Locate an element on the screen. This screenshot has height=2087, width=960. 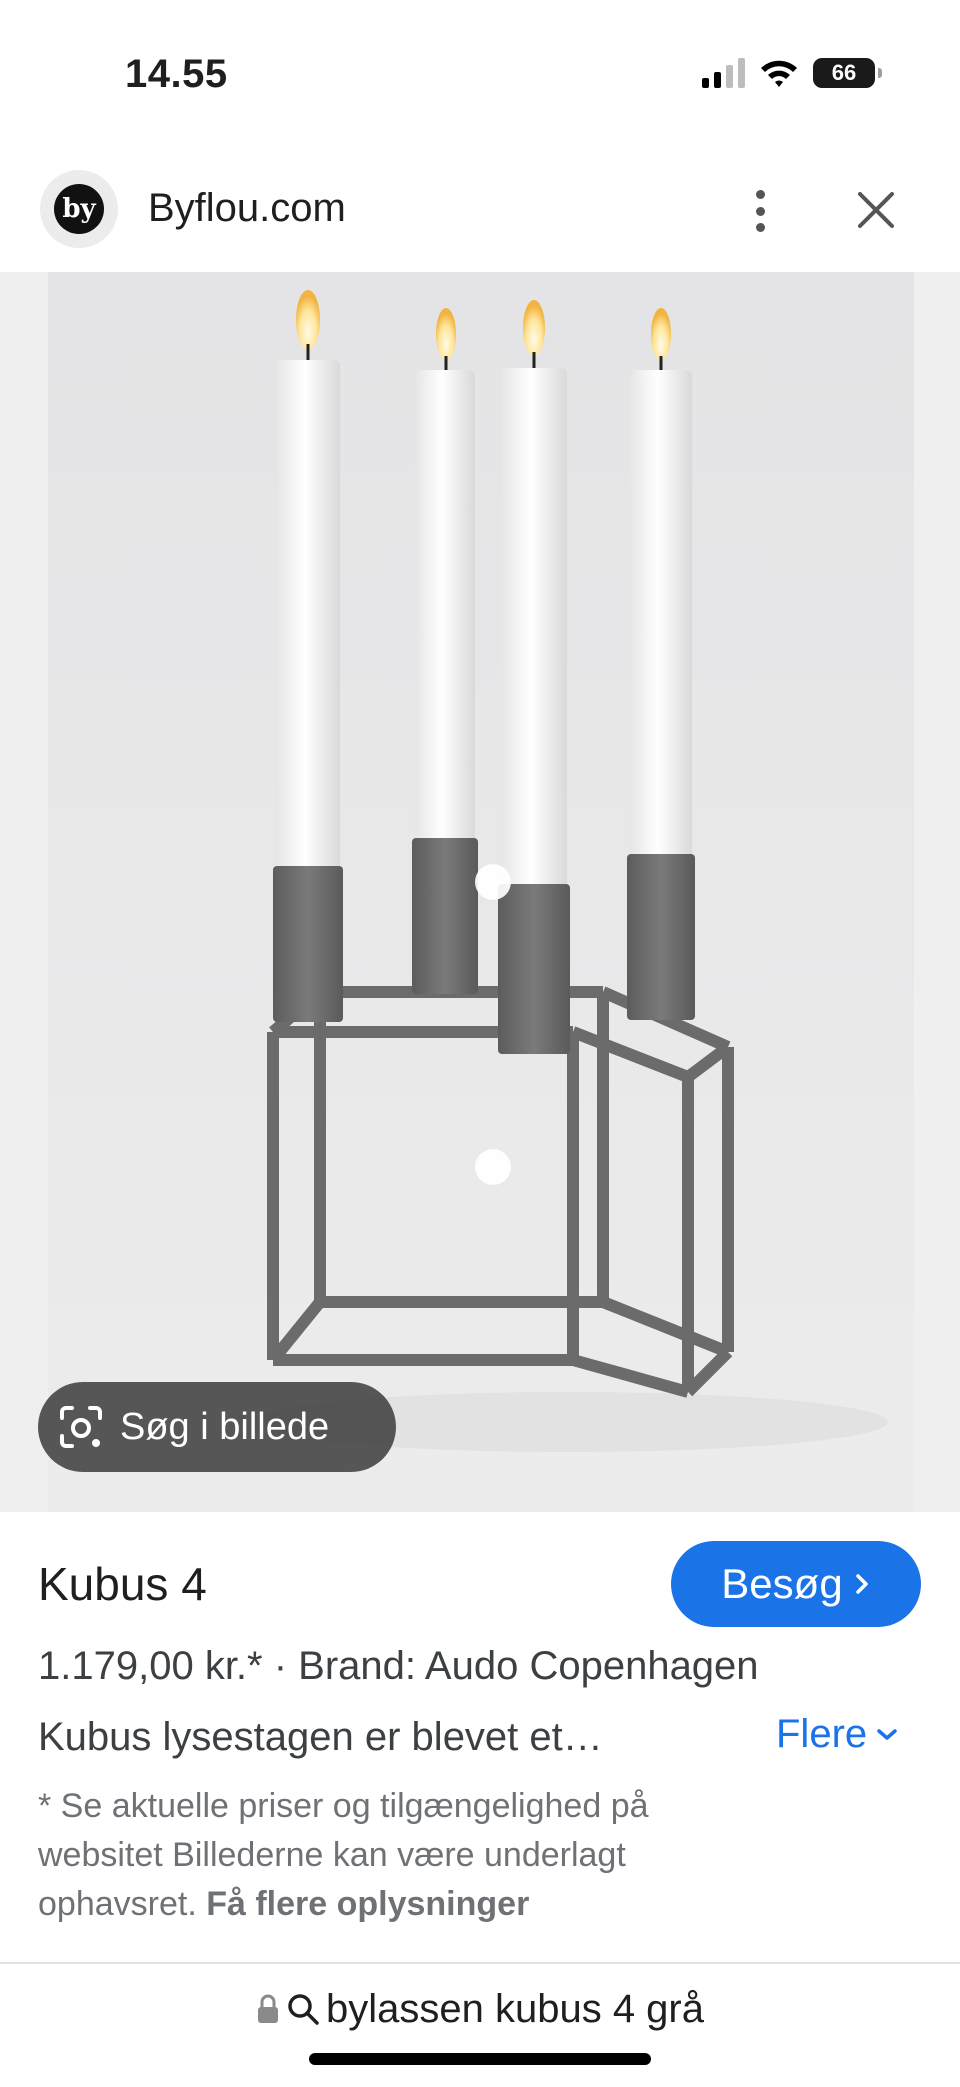
search-icon is located at coordinates (303, 2009).